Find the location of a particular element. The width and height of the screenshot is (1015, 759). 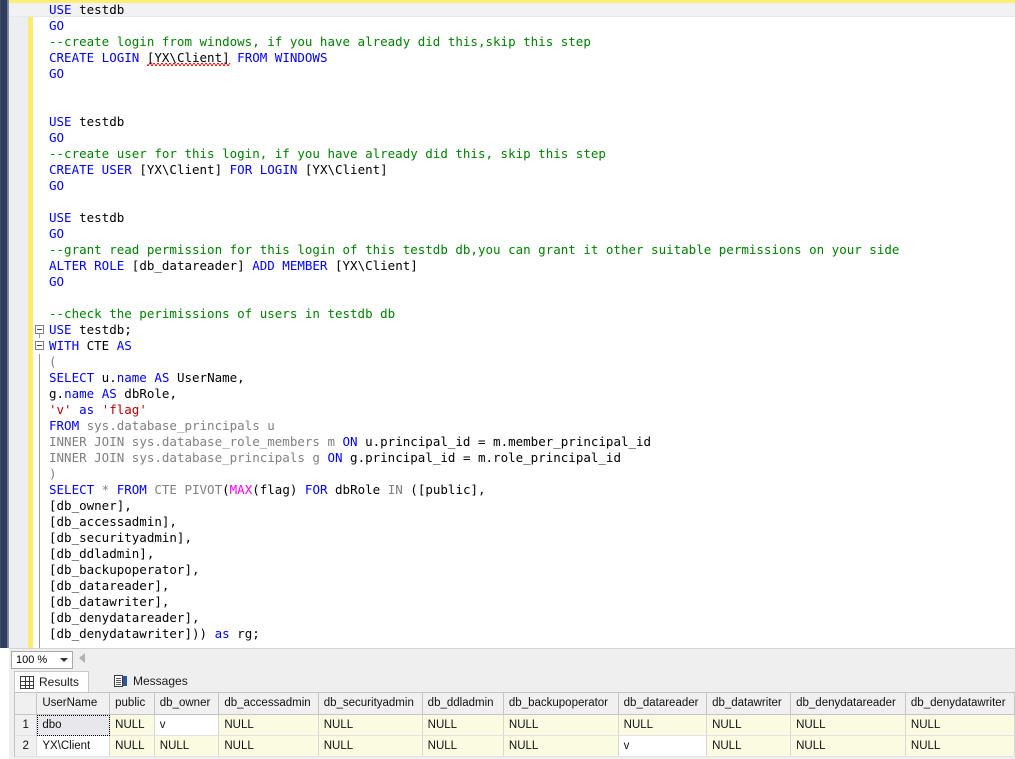

code-line: [db_backupoperator], is located at coordinates (124, 570).